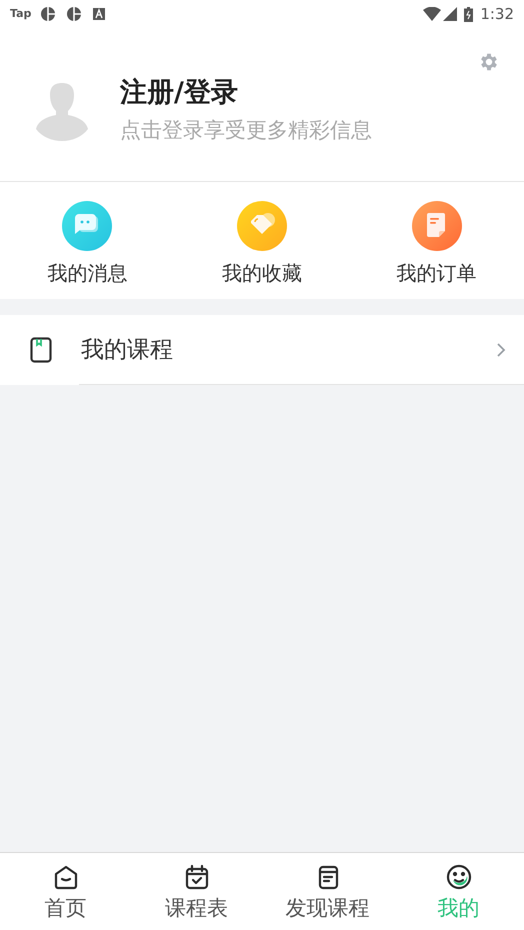 The image size is (524, 930). What do you see at coordinates (489, 62) in the screenshot?
I see `settings-icon` at bounding box center [489, 62].